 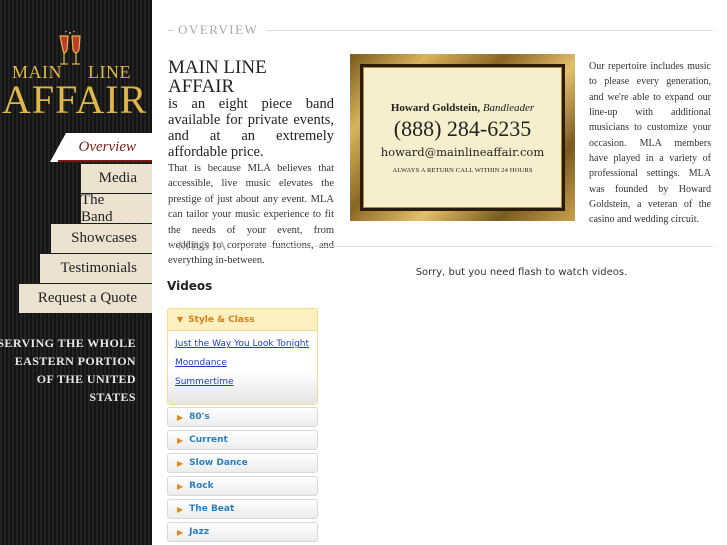 I want to click on accordion-header-label: Jazz, so click(x=199, y=532).